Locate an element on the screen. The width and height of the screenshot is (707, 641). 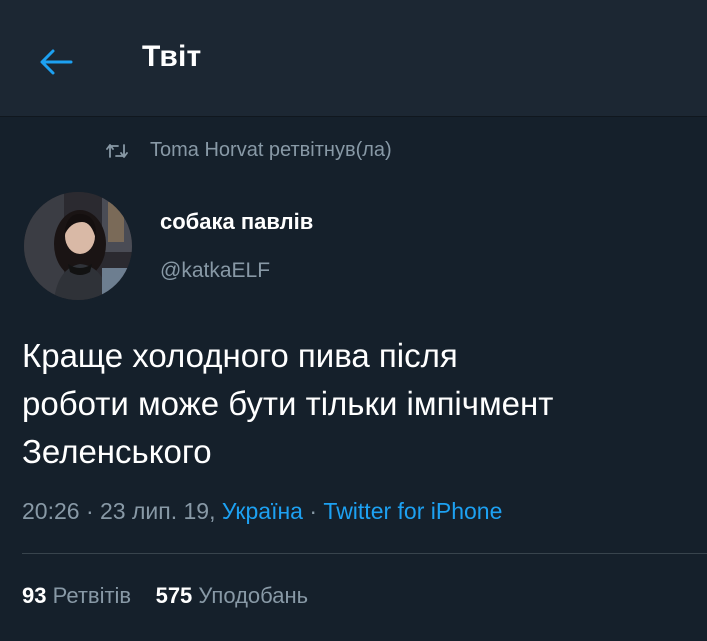
tweet-source-link: Twitter for iPhone is located at coordinates (412, 511).